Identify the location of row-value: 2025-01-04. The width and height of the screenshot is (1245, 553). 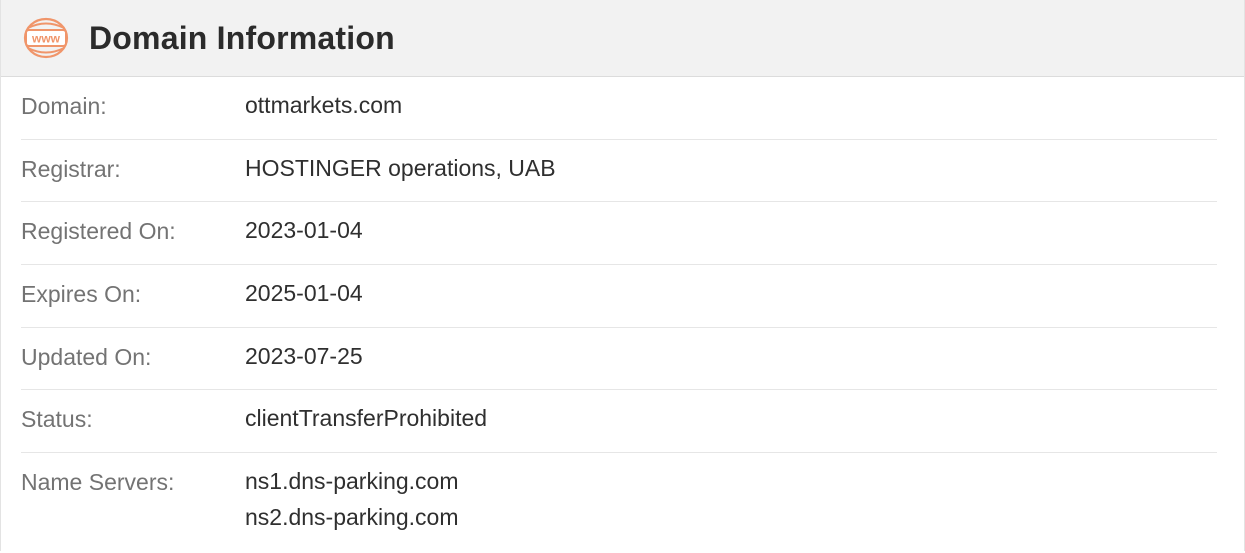
(304, 293).